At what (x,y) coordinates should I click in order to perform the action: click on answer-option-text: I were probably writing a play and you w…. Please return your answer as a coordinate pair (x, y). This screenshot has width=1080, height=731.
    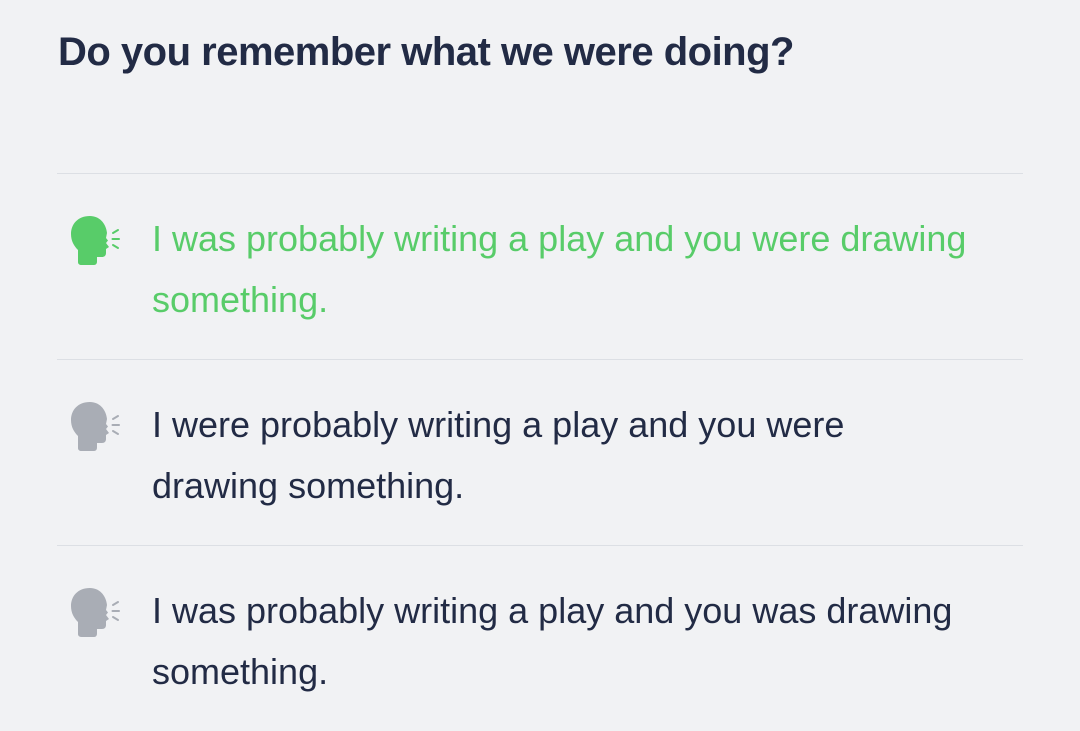
    Looking at the image, I should click on (498, 455).